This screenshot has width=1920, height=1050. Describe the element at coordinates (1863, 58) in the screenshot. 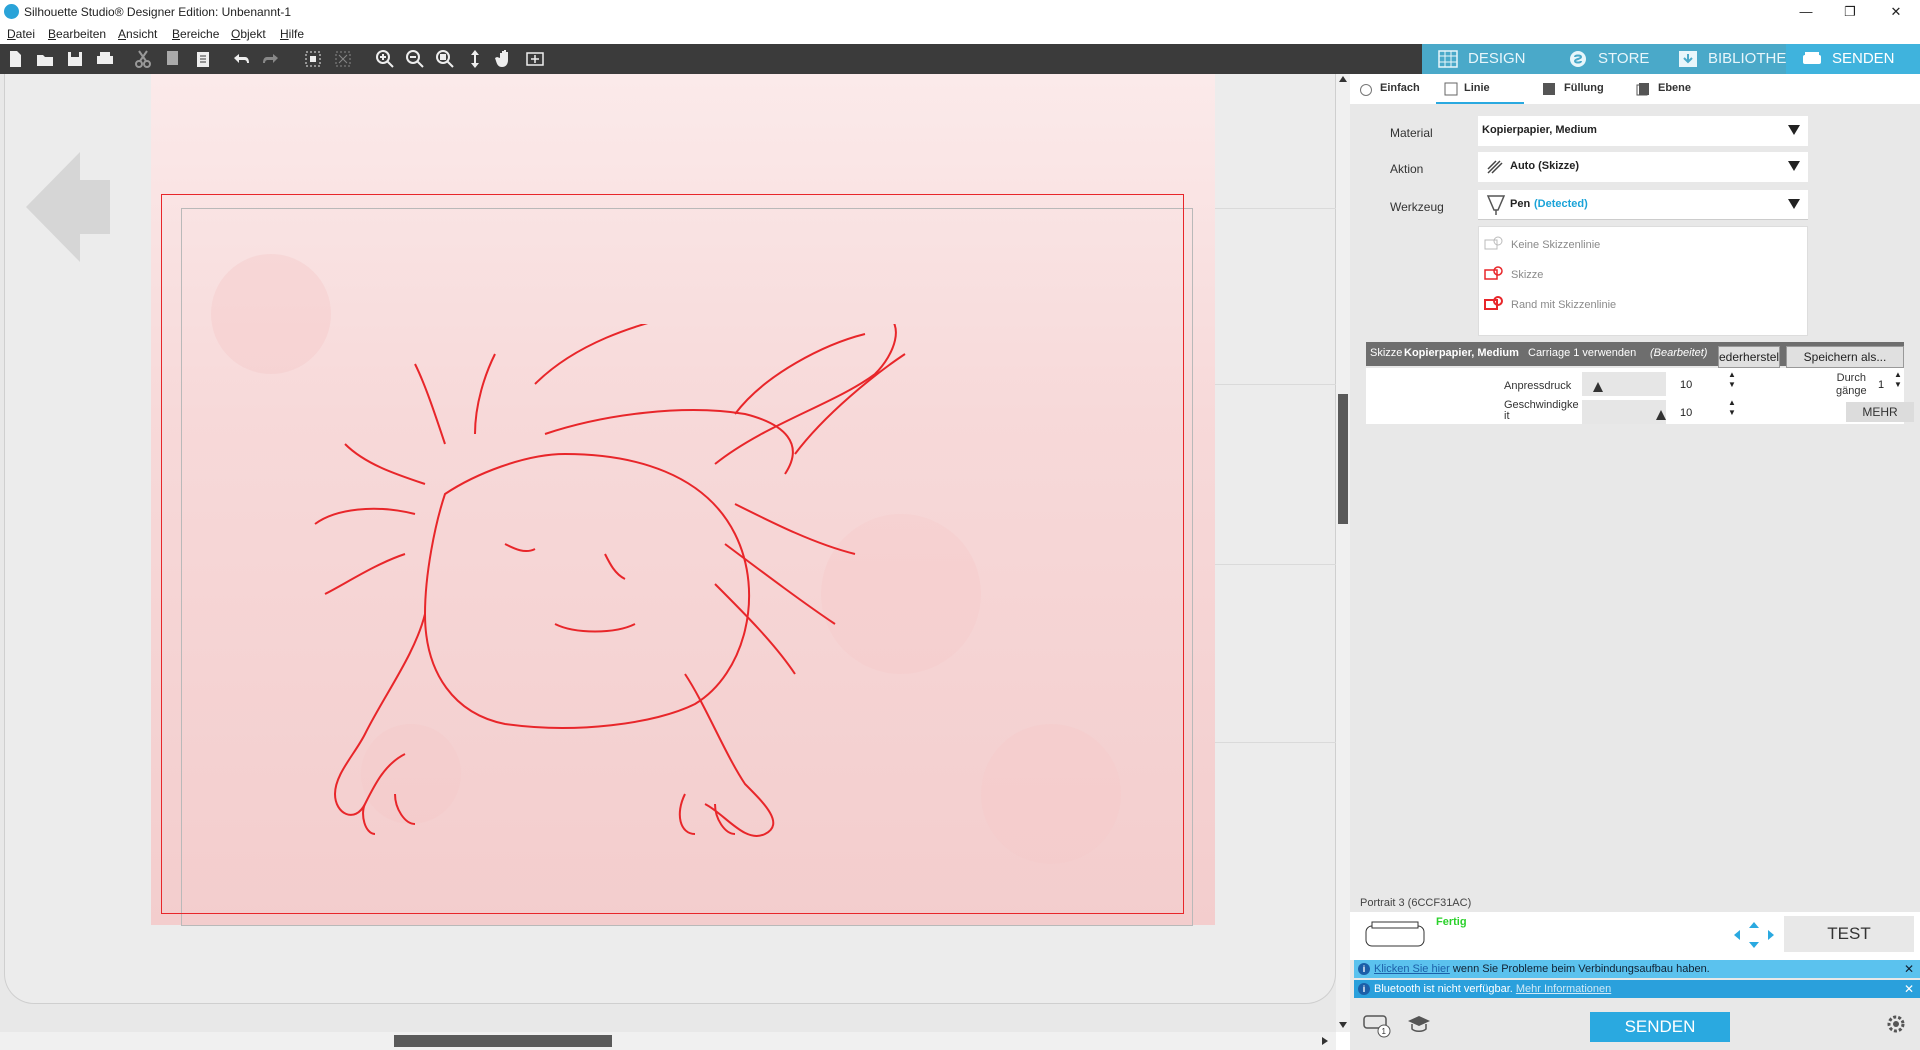

I see `tab-senden-label: SENDEN` at that location.